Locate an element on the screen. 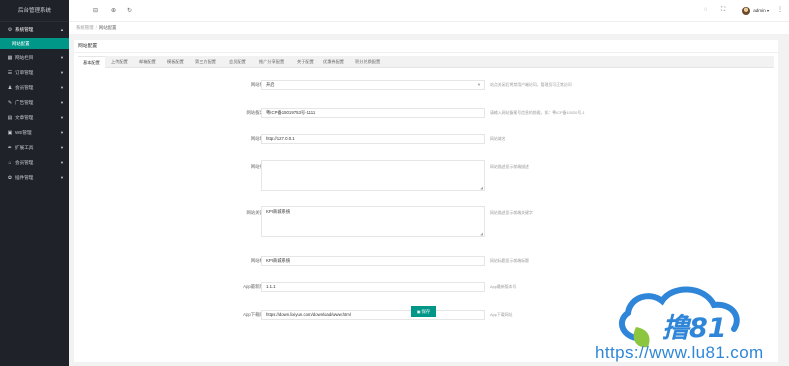 The width and height of the screenshot is (789, 366). status-select: 开启 ▼ is located at coordinates (373, 85).